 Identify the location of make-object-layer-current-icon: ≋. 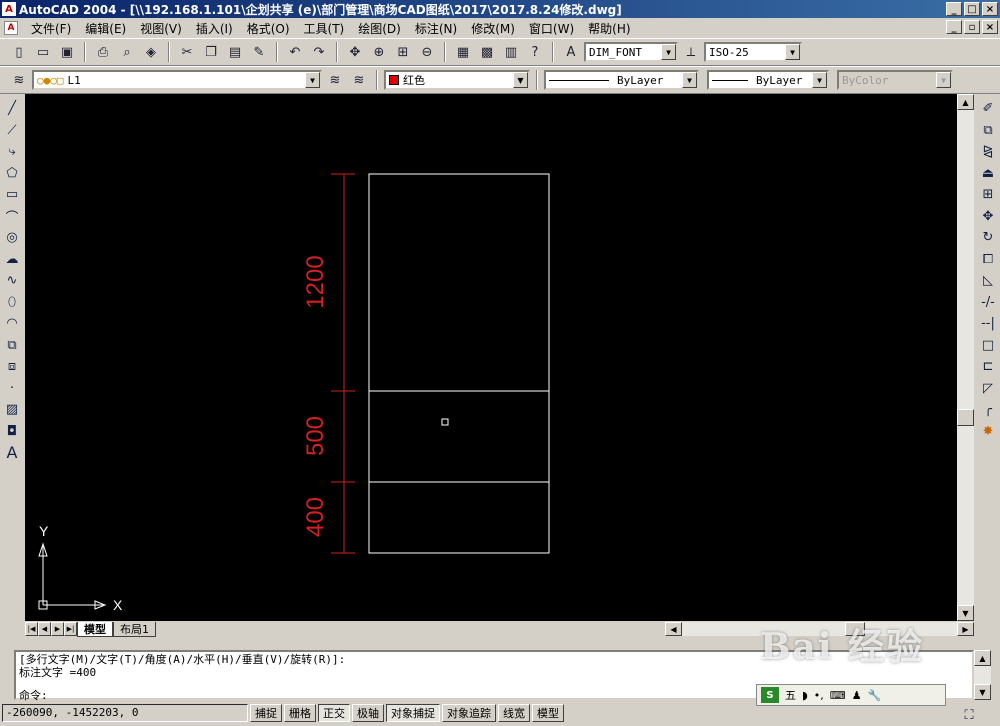
(335, 80).